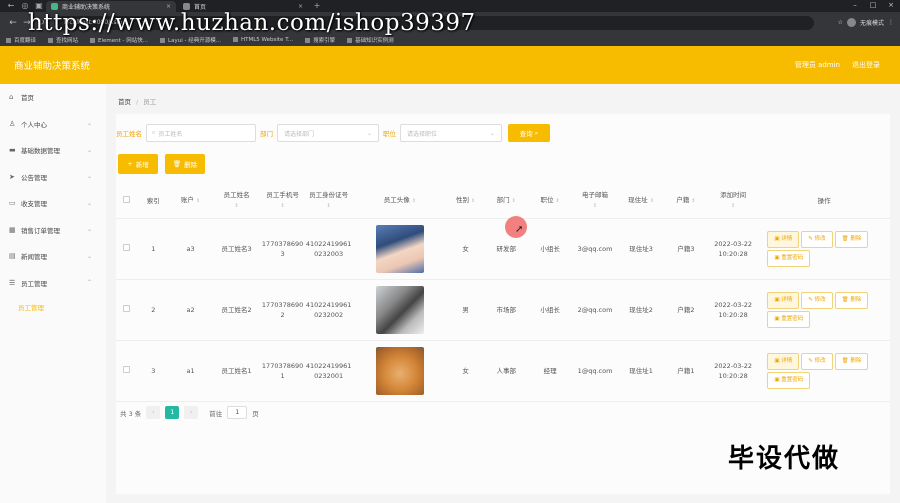 The width and height of the screenshot is (900, 503). I want to click on back-icon: ←, so click(13, 23).